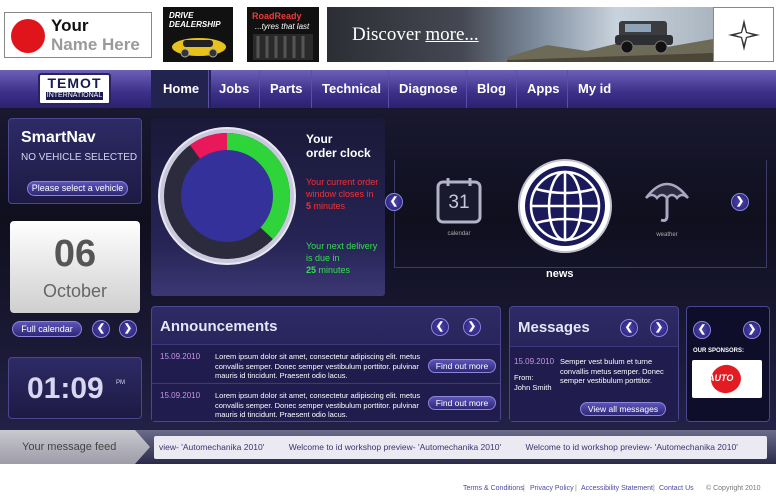 The height and width of the screenshot is (501, 776). Describe the element at coordinates (493, 488) in the screenshot. I see `footer-terms-link: Terms & Conditions` at that location.